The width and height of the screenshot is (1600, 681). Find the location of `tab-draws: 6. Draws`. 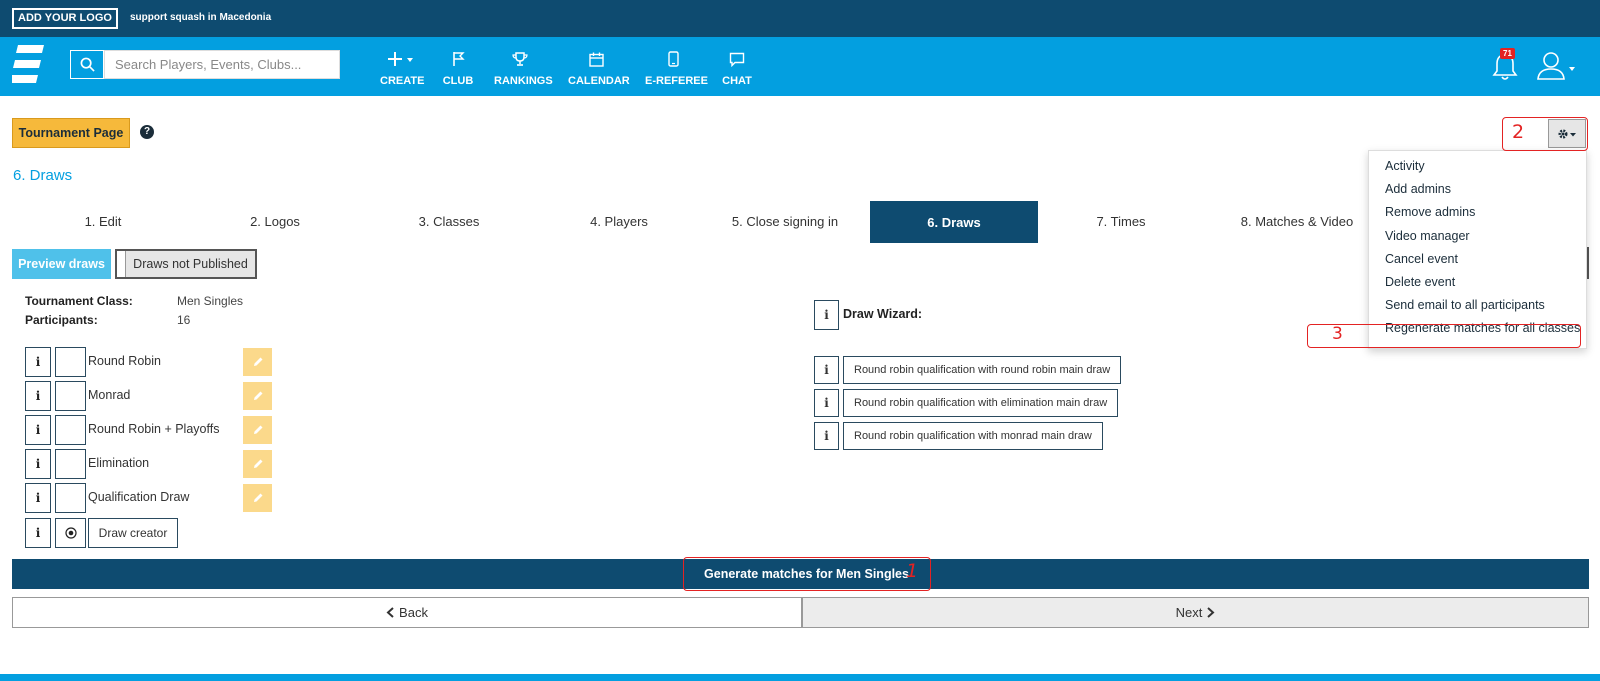

tab-draws: 6. Draws is located at coordinates (954, 222).